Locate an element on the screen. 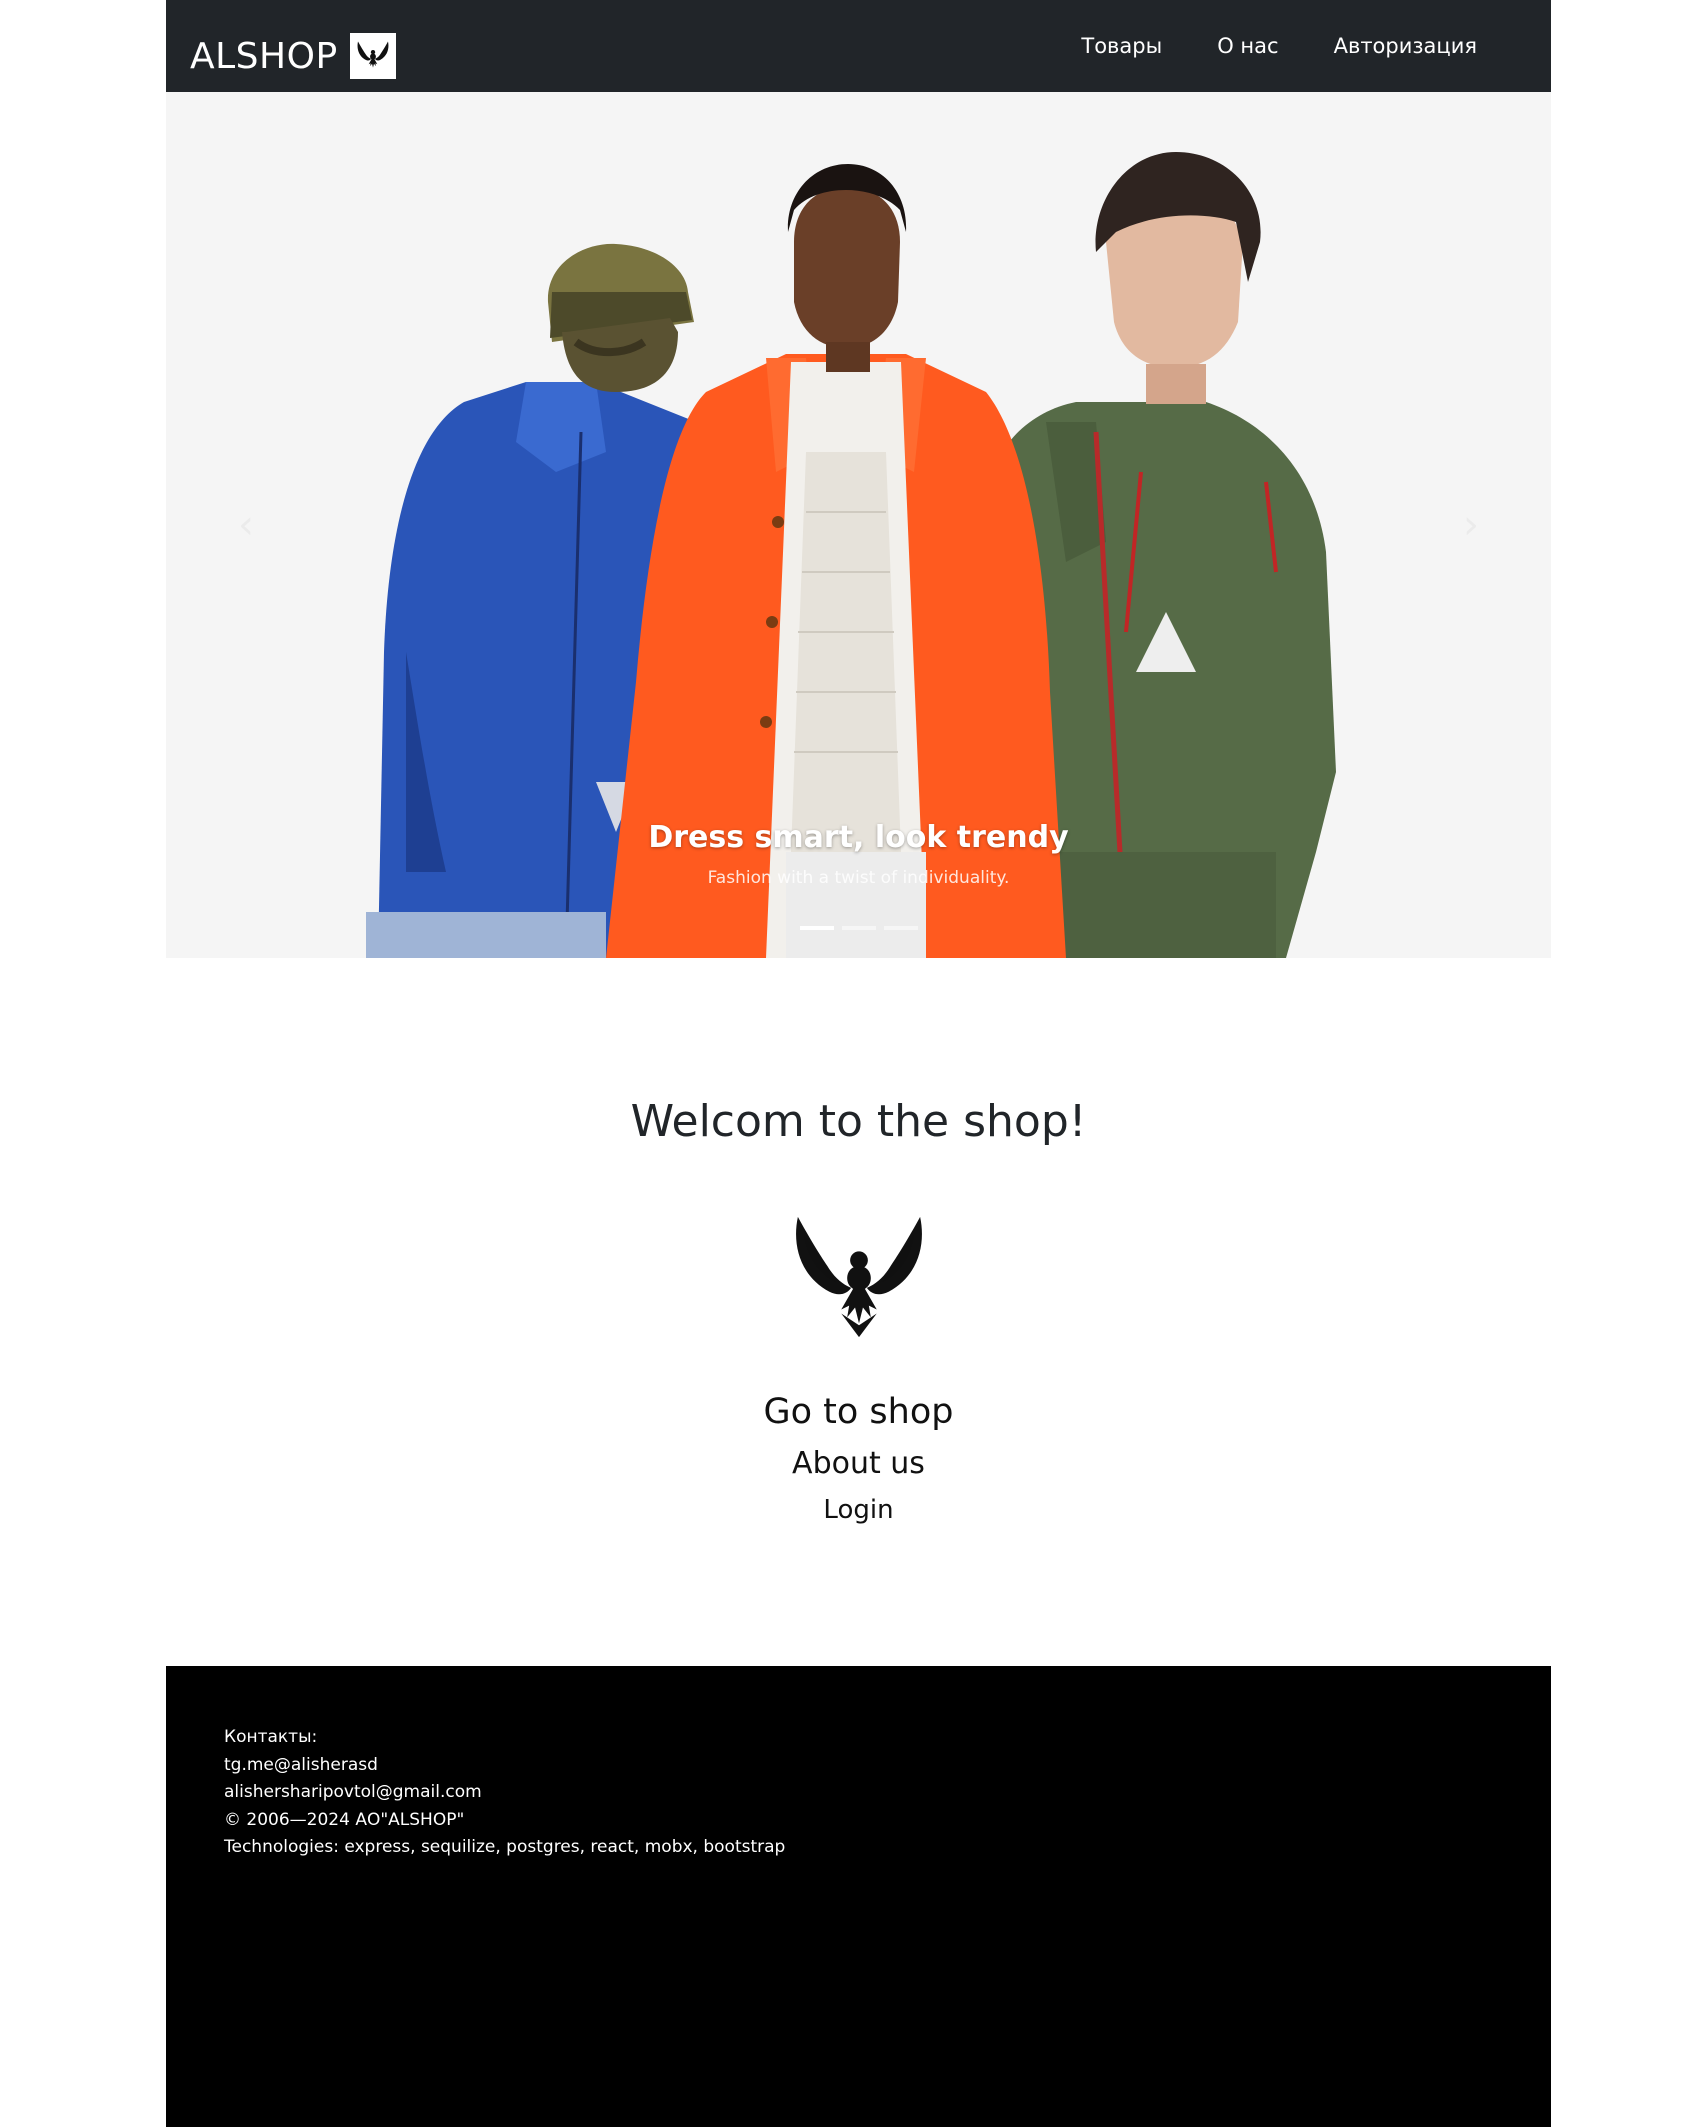 The height and width of the screenshot is (2127, 1700). footer-telegram-link: tg.me@alisherasd is located at coordinates (301, 1765).